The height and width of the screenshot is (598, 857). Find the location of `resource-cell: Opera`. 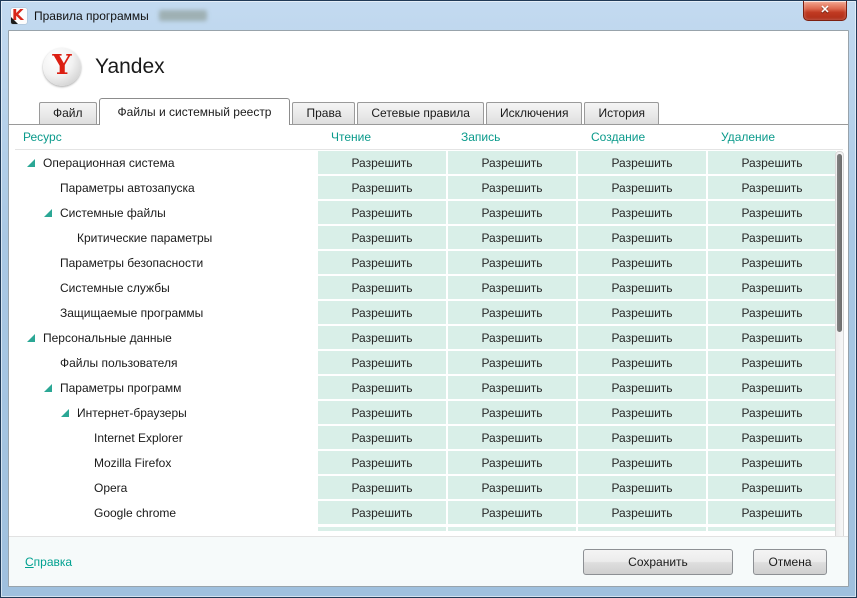

resource-cell: Opera is located at coordinates (166, 488).